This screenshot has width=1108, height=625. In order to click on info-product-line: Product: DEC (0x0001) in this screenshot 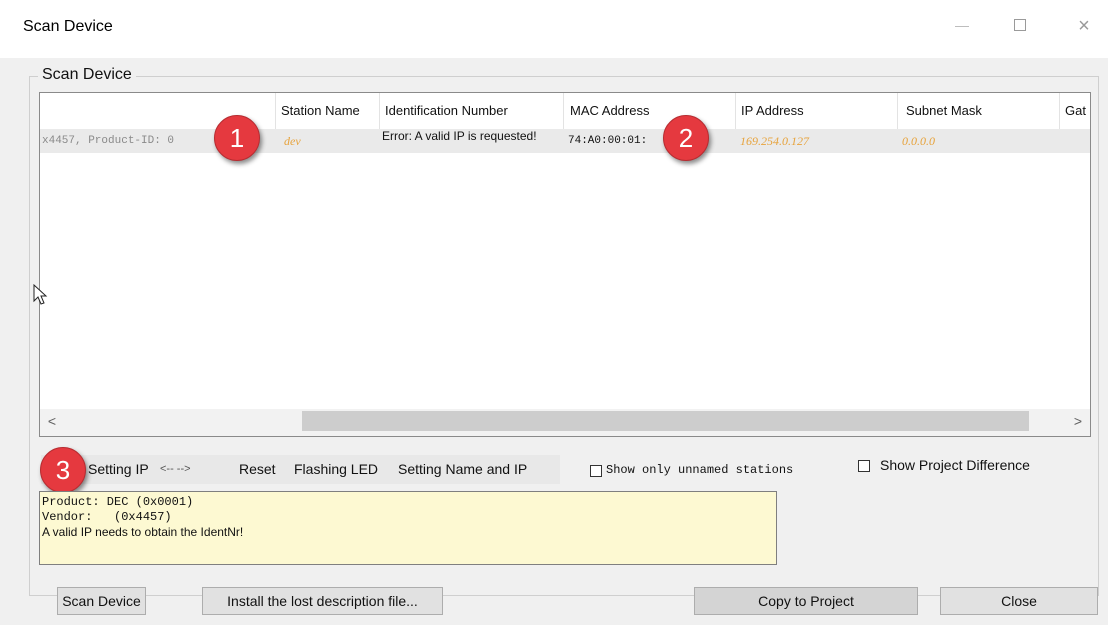, I will do `click(118, 502)`.